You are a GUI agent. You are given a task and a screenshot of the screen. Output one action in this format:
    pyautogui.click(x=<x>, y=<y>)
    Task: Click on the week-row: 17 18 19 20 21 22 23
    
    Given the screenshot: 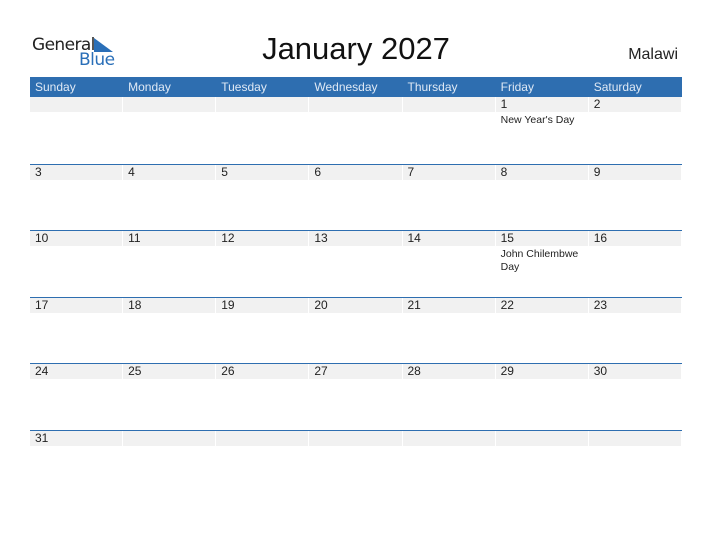 What is the action you would take?
    pyautogui.click(x=356, y=330)
    